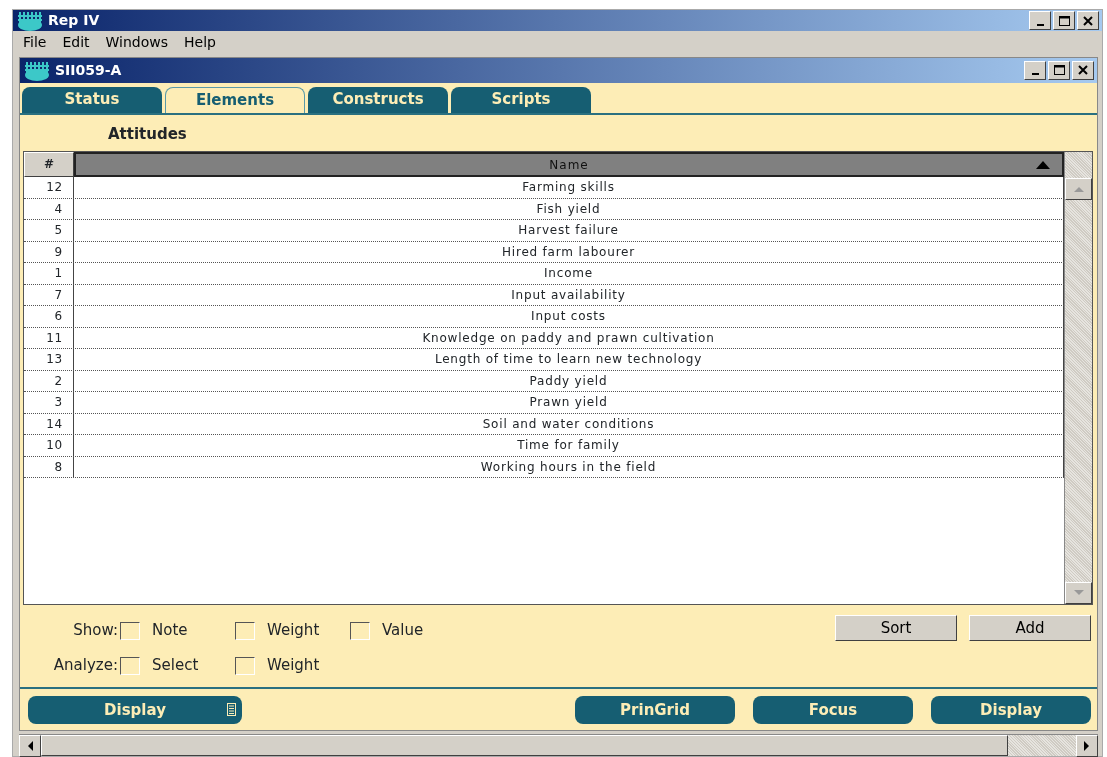 This screenshot has width=1107, height=757. Describe the element at coordinates (35, 42) in the screenshot. I see `menu-item: File` at that location.